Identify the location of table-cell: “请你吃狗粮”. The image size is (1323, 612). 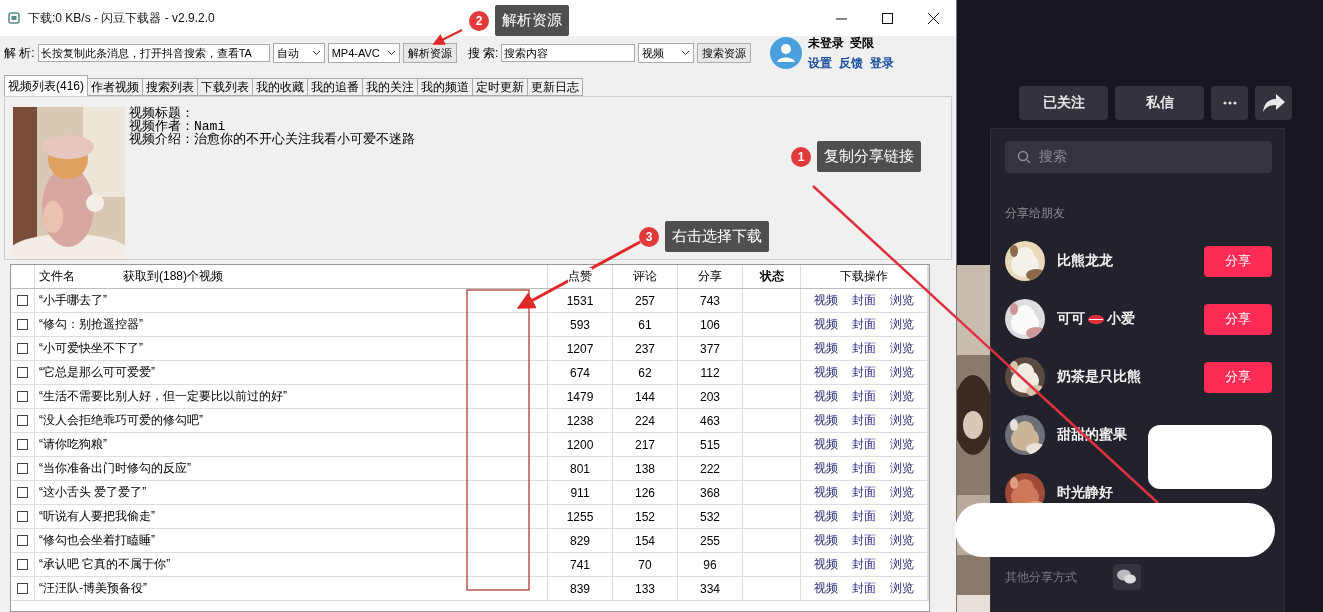
(73, 444).